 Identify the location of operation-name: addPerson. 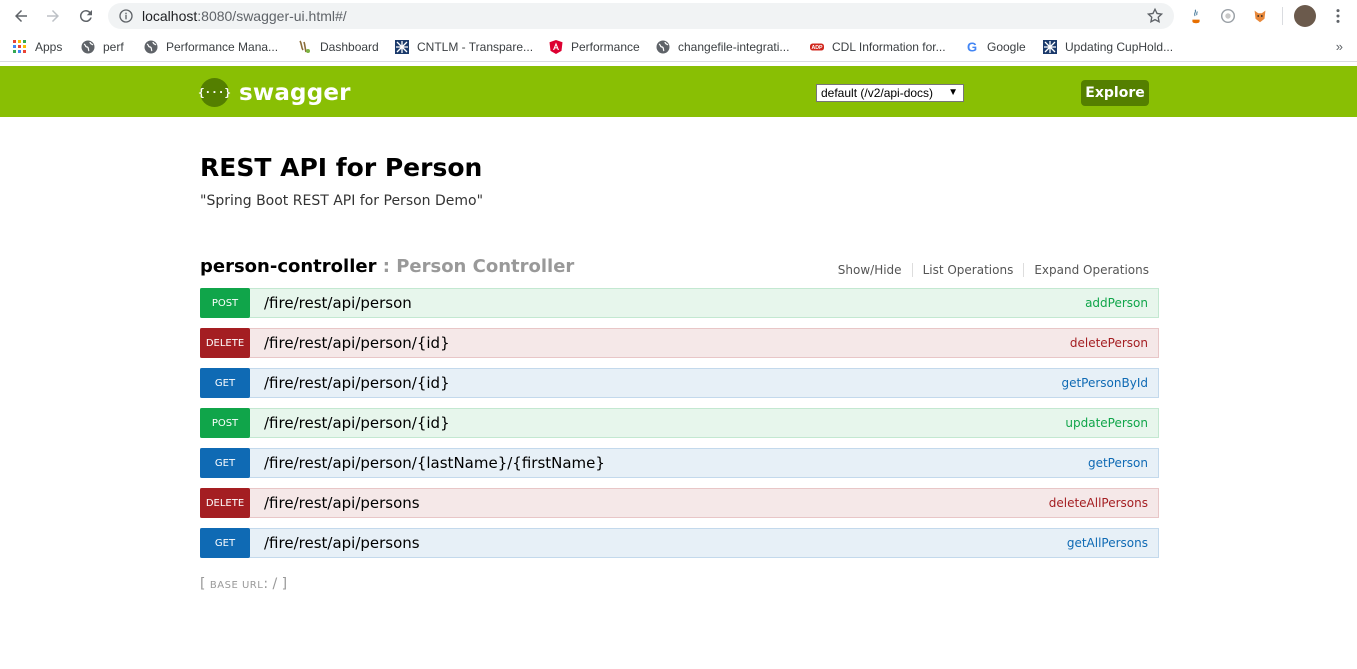
(1116, 303).